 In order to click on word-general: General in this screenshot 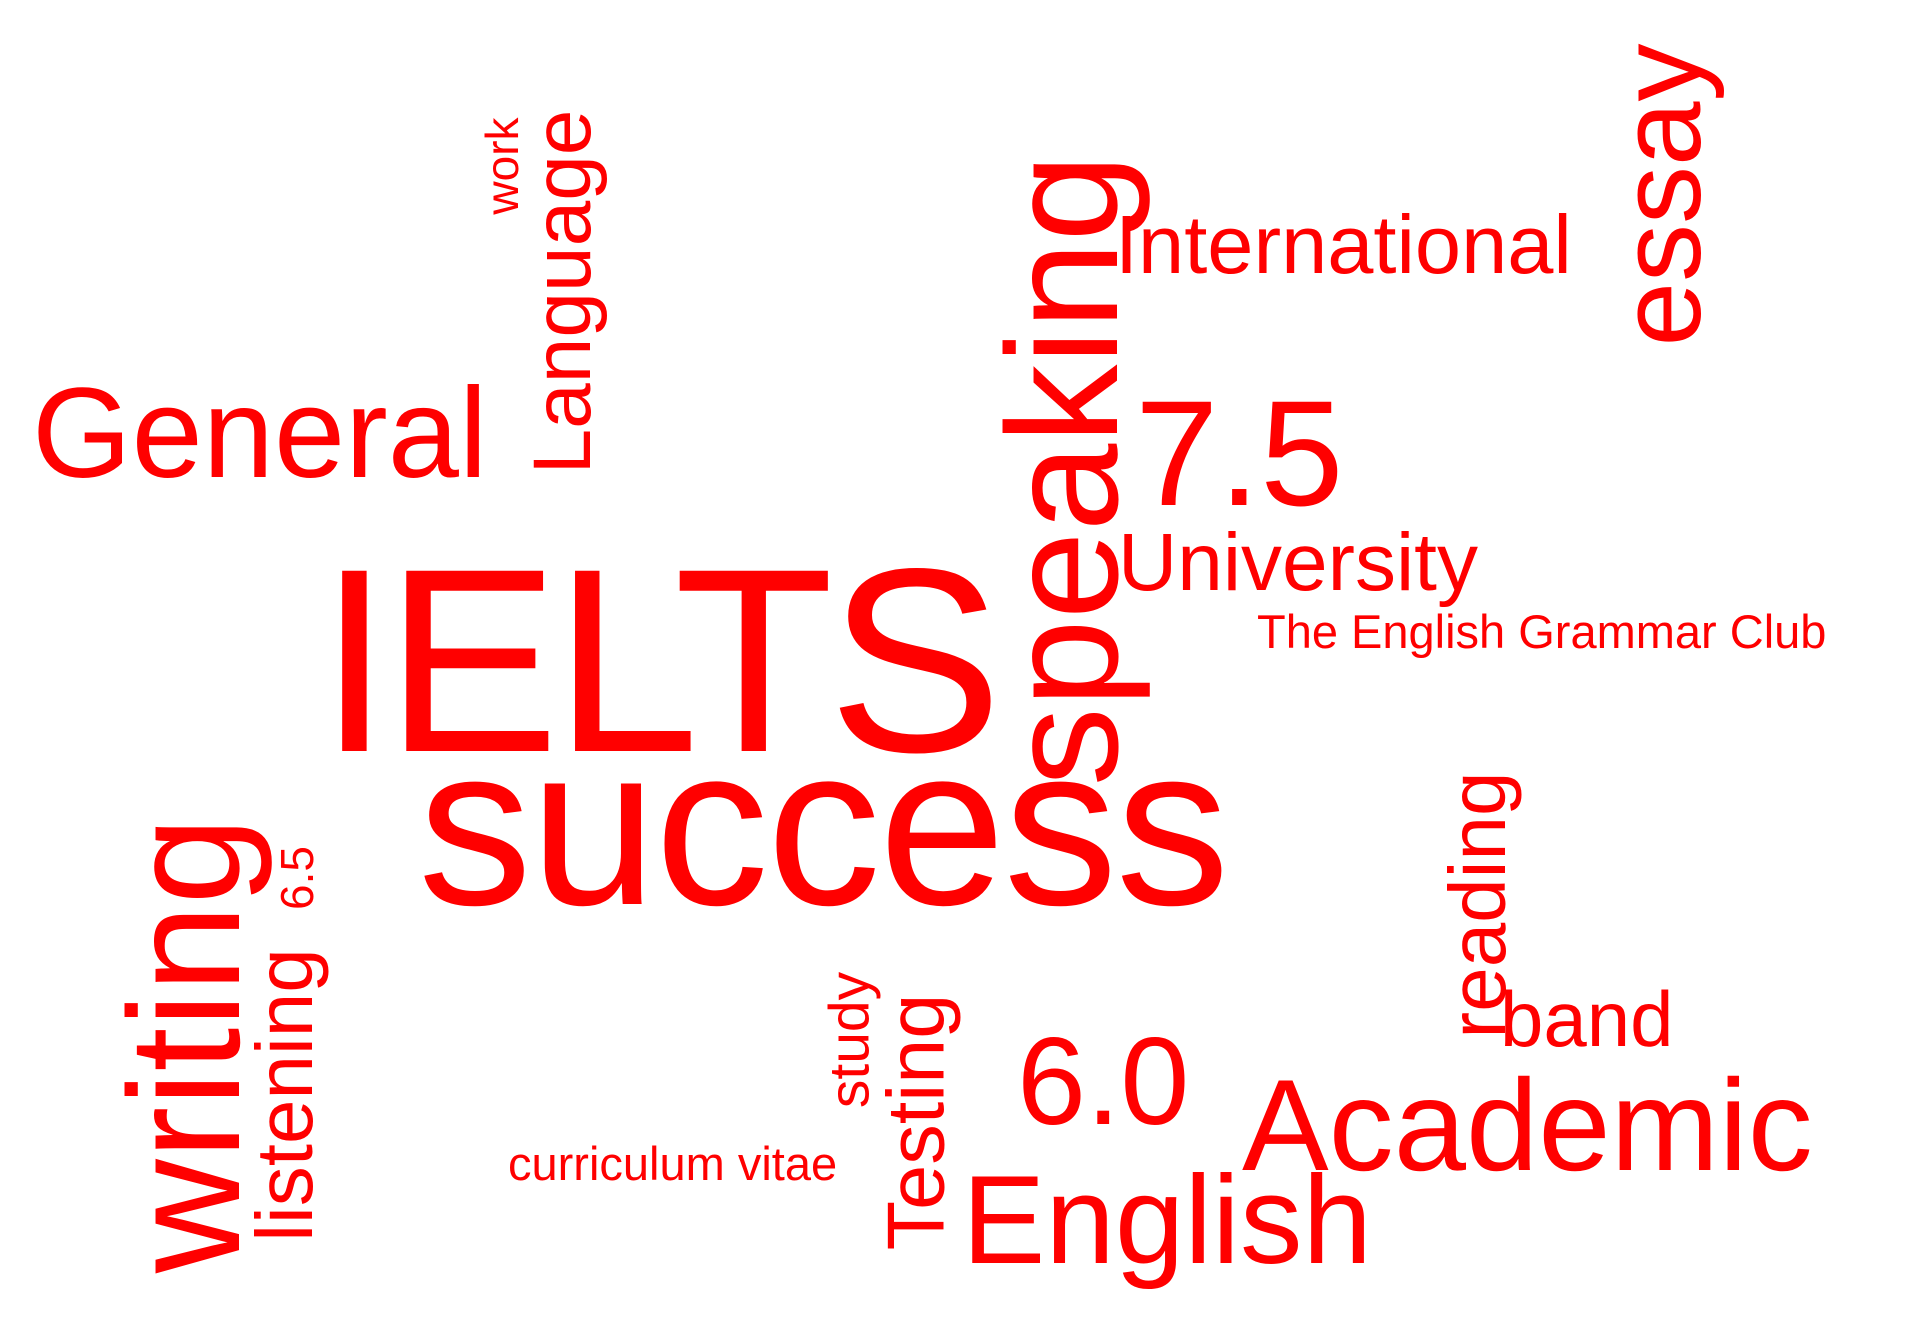, I will do `click(260, 433)`.